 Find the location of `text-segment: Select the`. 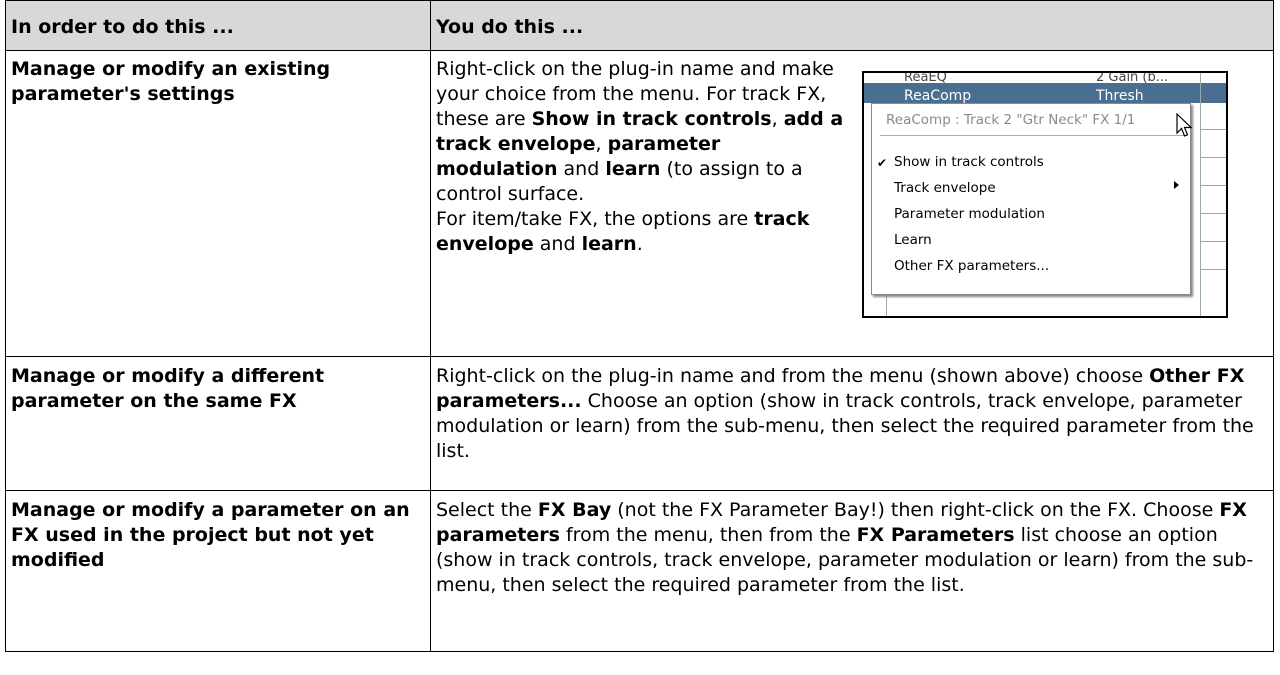

text-segment: Select the is located at coordinates (487, 510).